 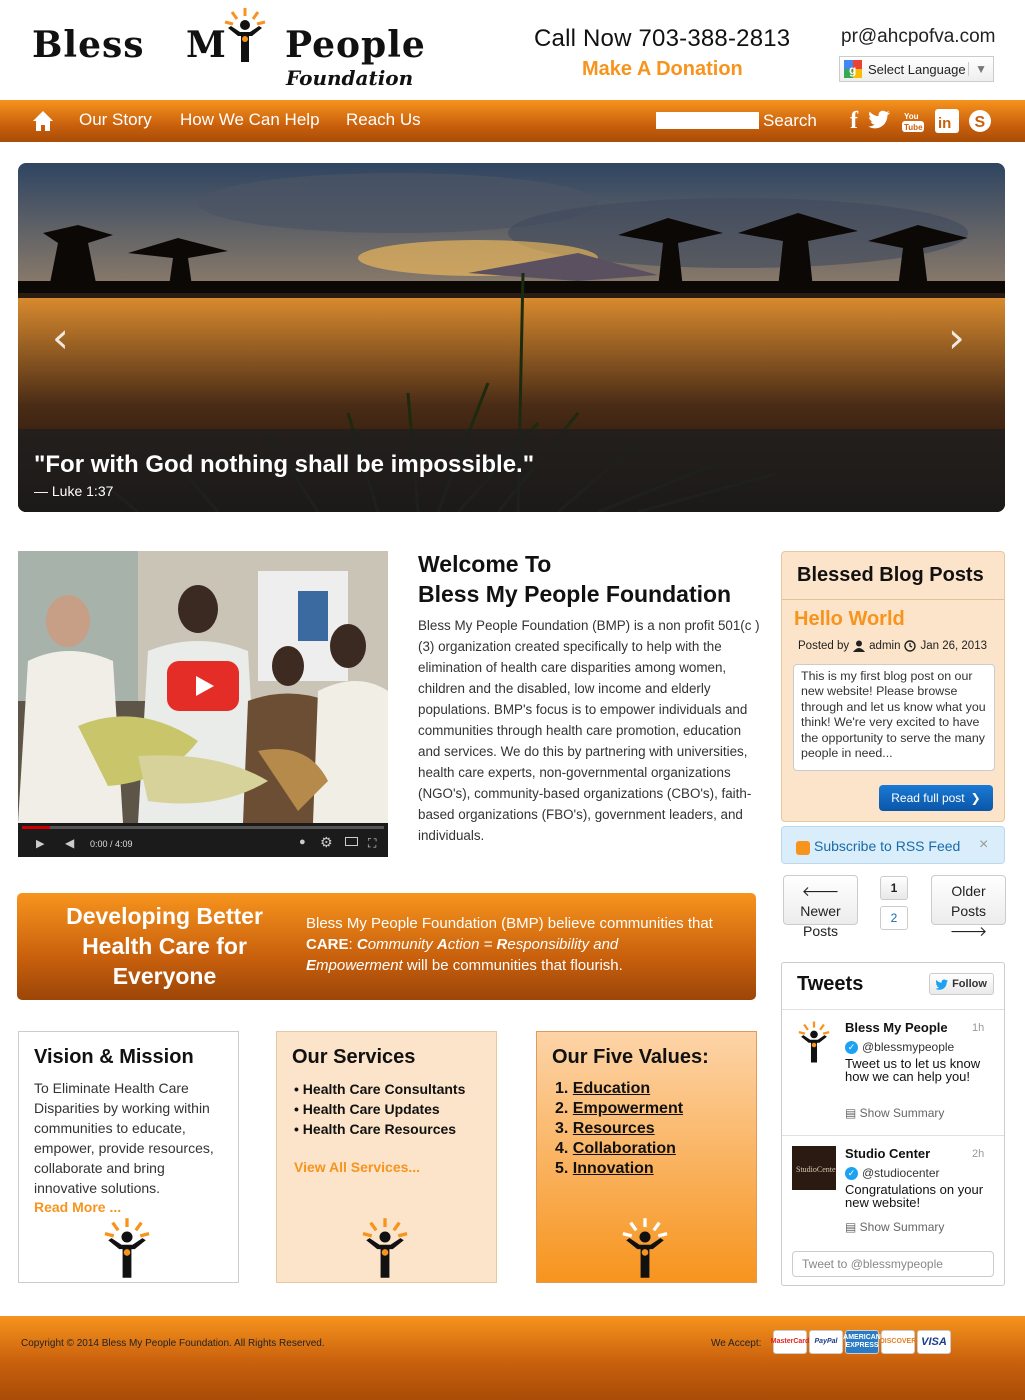 I want to click on svg-text: g, so click(x=852, y=70).